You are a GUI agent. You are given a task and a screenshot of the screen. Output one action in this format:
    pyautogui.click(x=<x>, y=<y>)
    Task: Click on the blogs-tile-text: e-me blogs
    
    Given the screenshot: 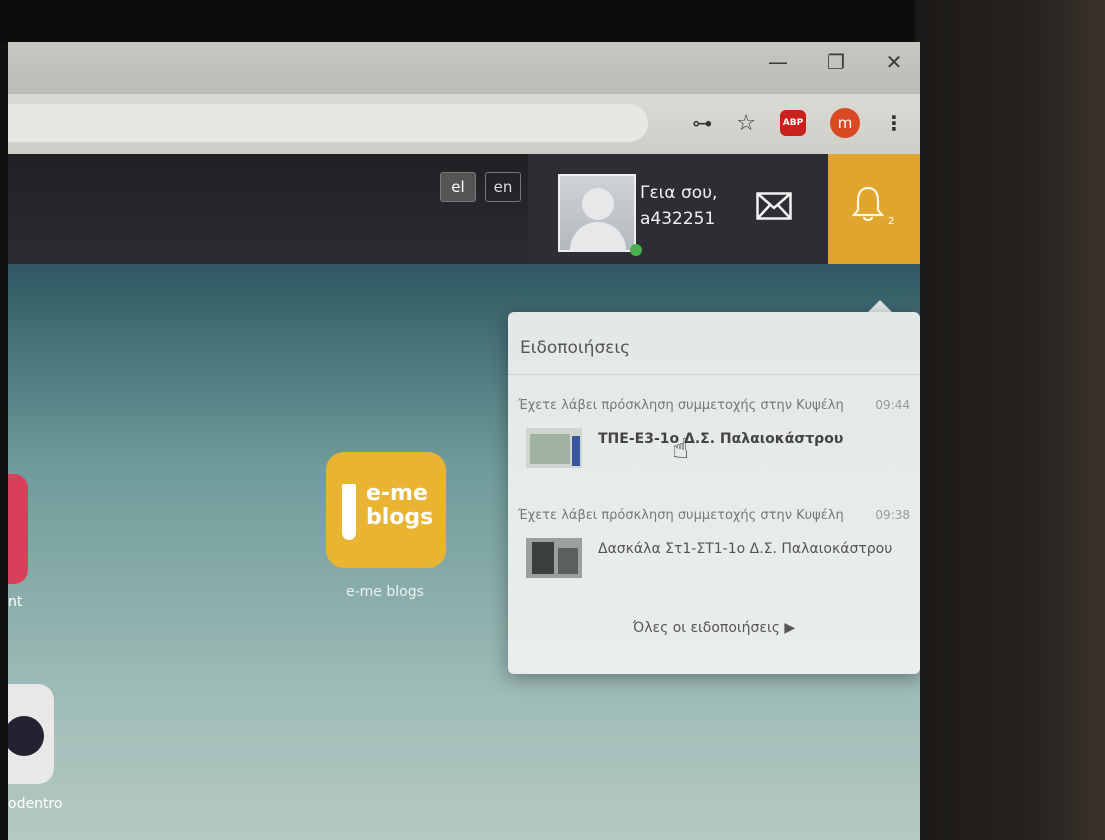 What is the action you would take?
    pyautogui.click(x=399, y=506)
    